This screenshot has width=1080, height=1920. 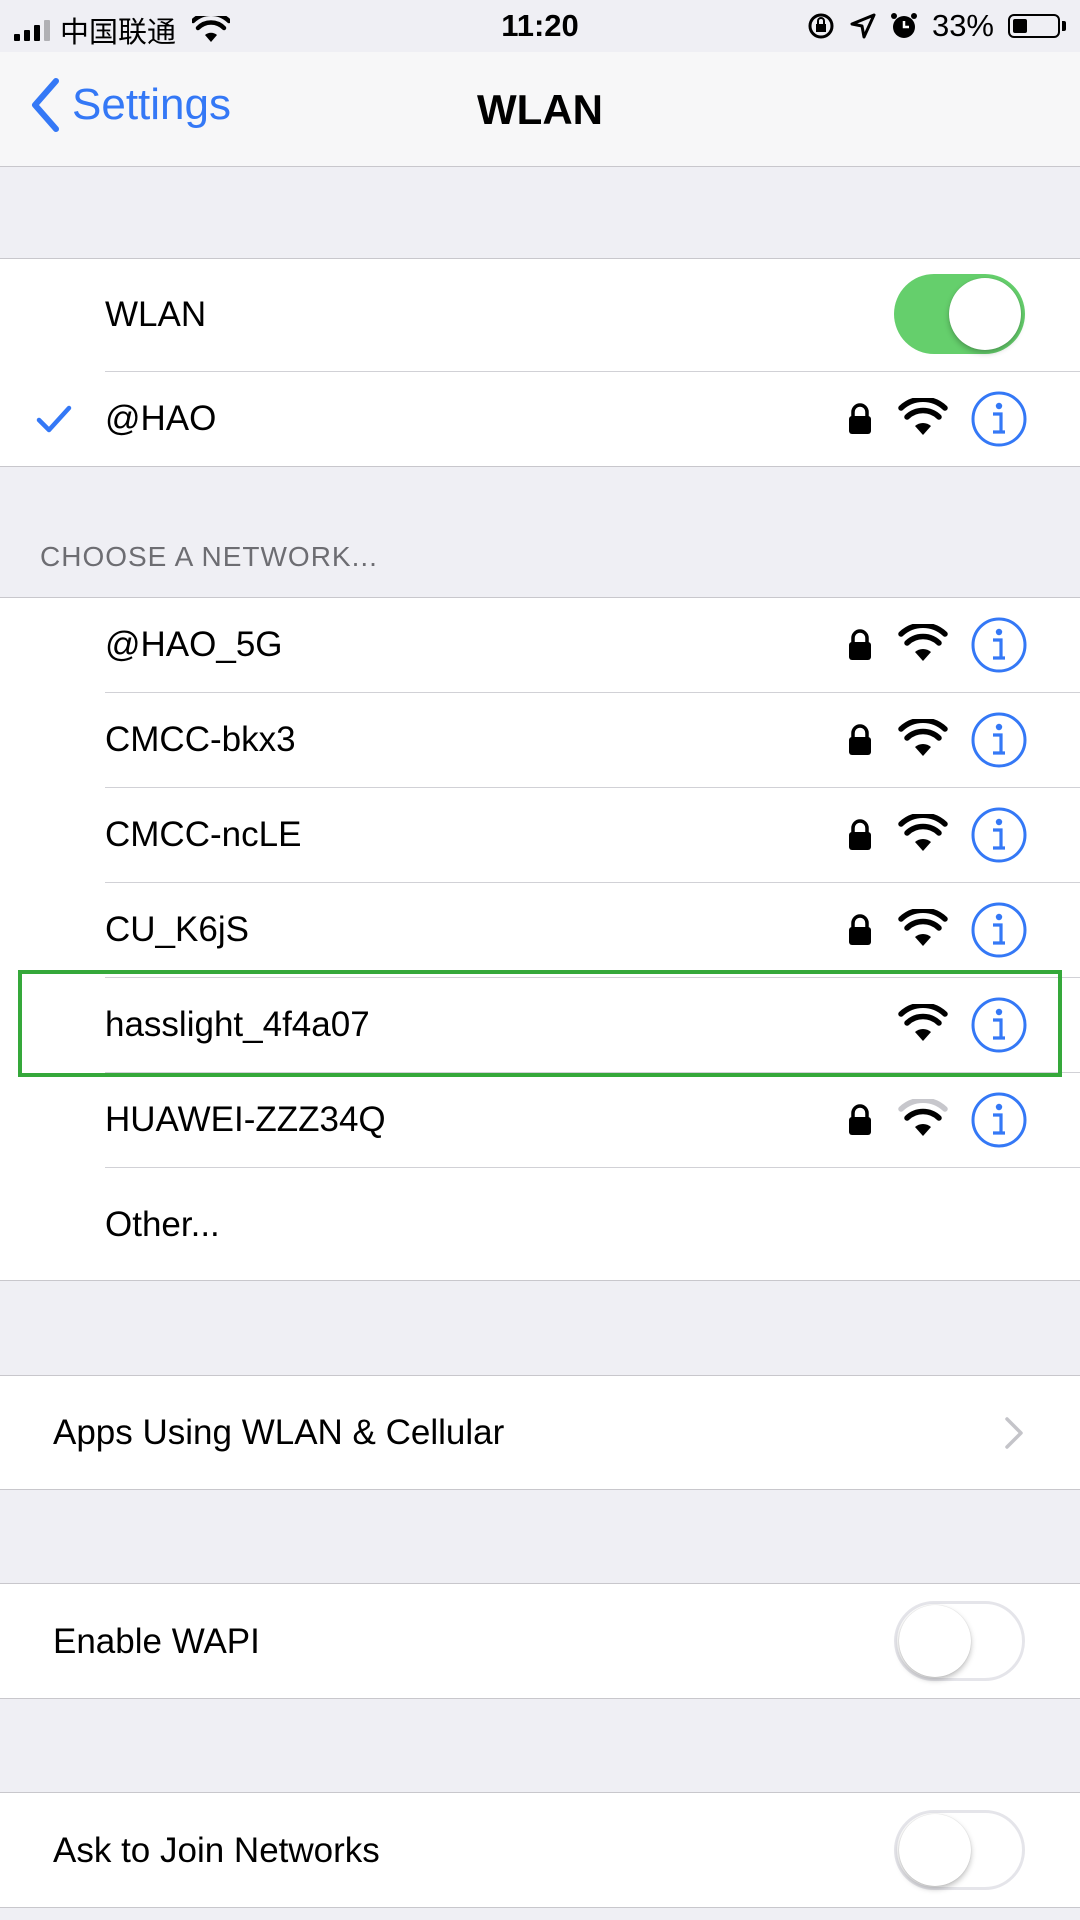 I want to click on apps-using-group: Apps Using WLAN & Cellular, so click(x=540, y=1432).